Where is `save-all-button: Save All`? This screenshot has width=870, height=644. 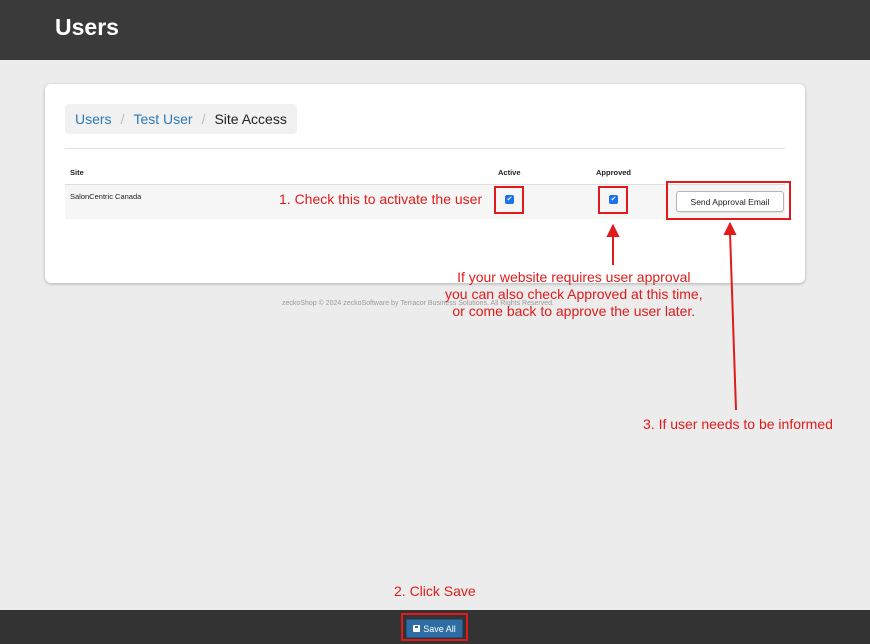 save-all-button: Save All is located at coordinates (434, 628).